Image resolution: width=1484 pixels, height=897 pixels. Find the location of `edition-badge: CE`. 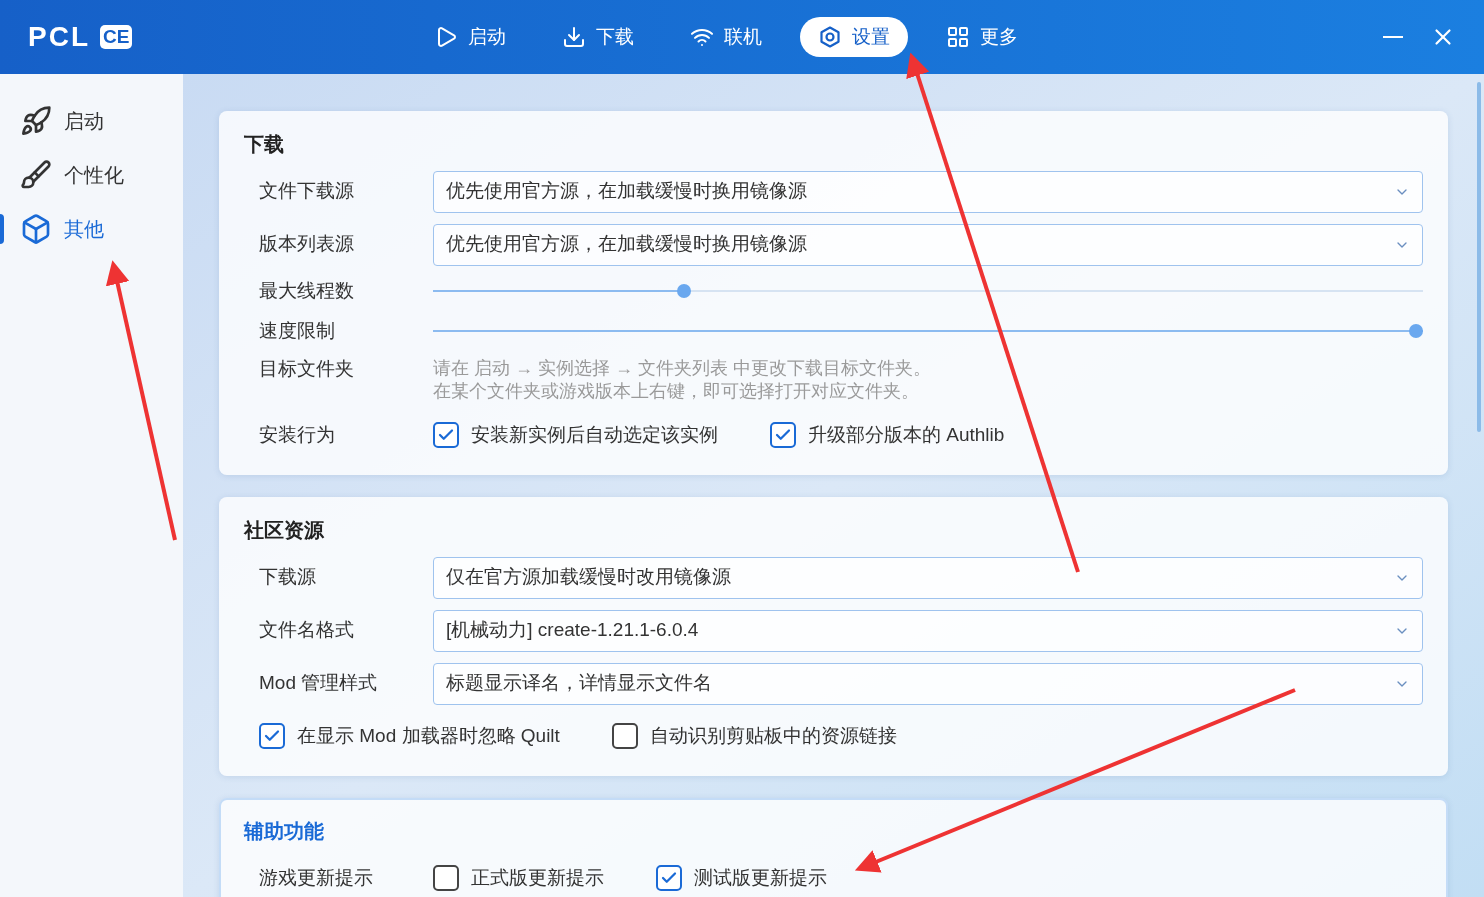

edition-badge: CE is located at coordinates (116, 37).